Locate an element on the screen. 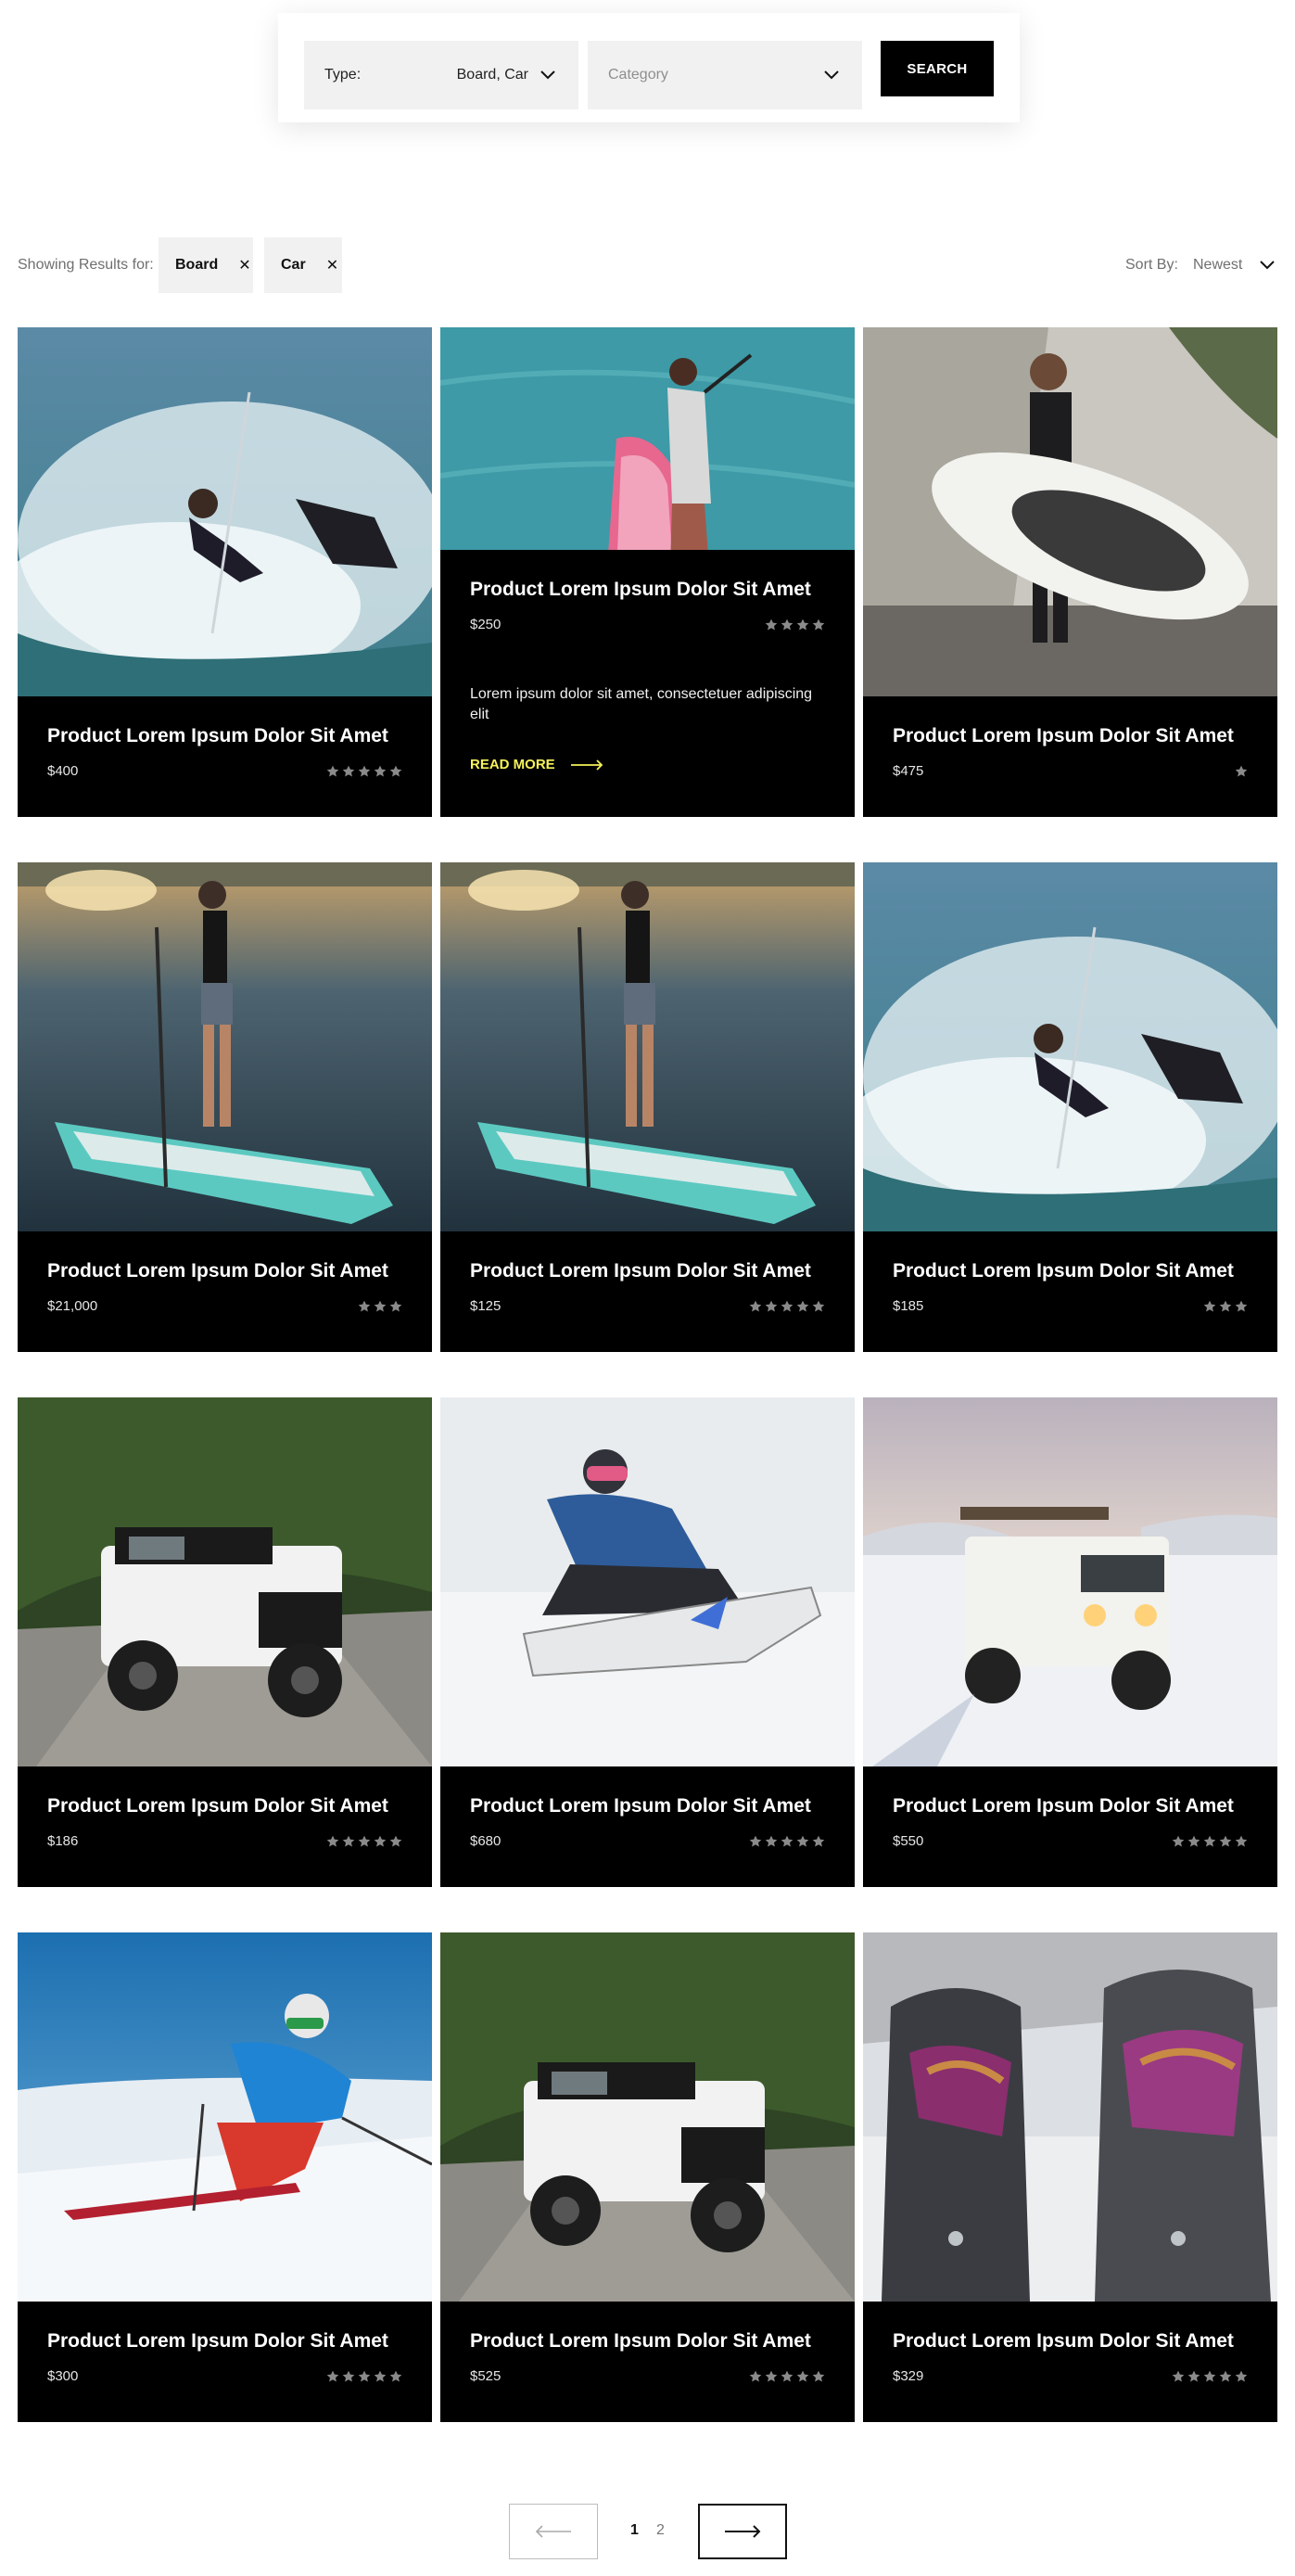  product-meta-row: $400 is located at coordinates (224, 771).